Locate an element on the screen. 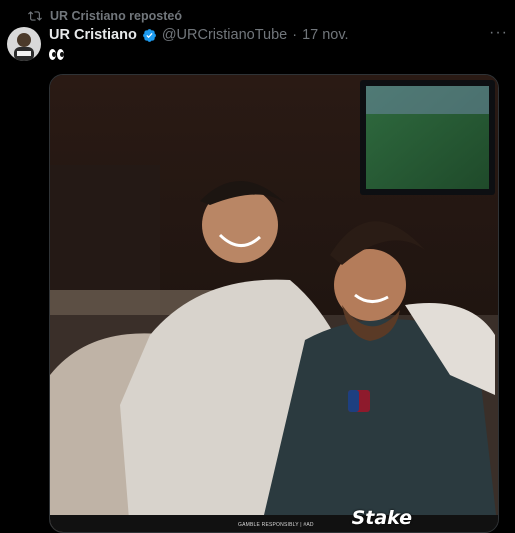 The height and width of the screenshot is (533, 515). tweet-text is located at coordinates (56, 56).